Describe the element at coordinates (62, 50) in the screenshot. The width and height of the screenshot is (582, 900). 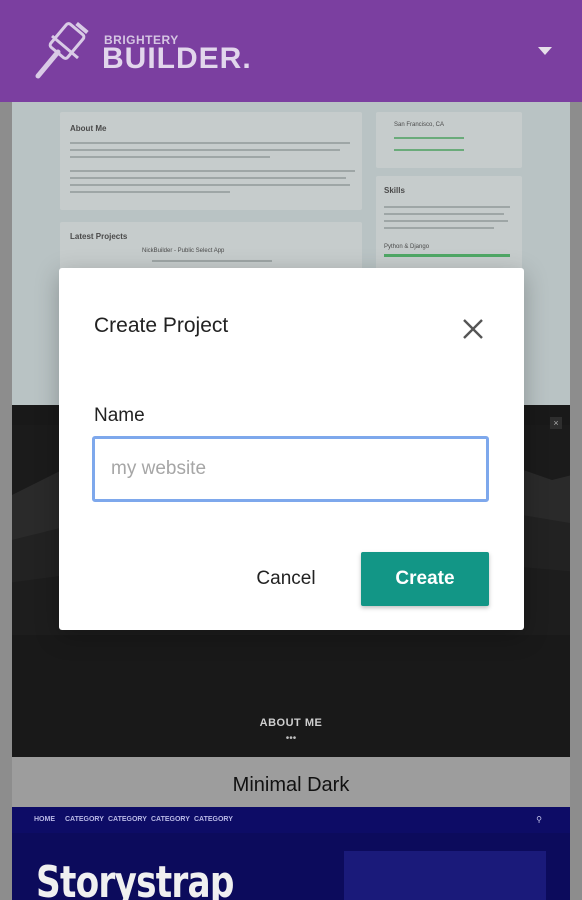
I see `gavel-icon` at that location.